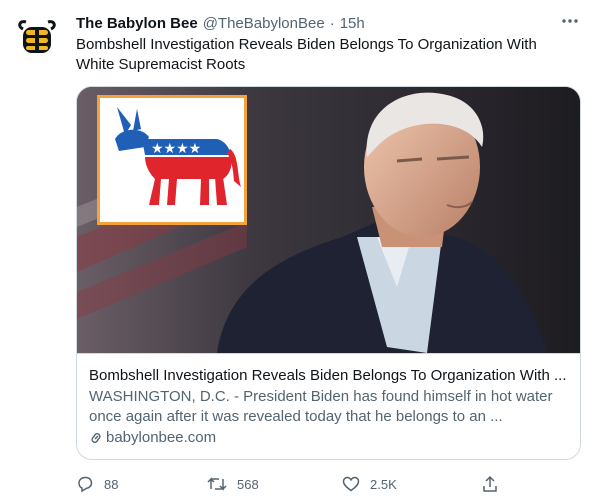  I want to click on more-icon, so click(570, 21).